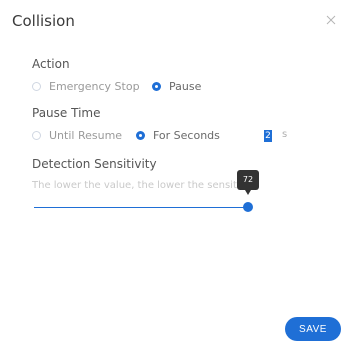 Image resolution: width=348 pixels, height=345 pixels. I want to click on option-label: Pause, so click(185, 86).